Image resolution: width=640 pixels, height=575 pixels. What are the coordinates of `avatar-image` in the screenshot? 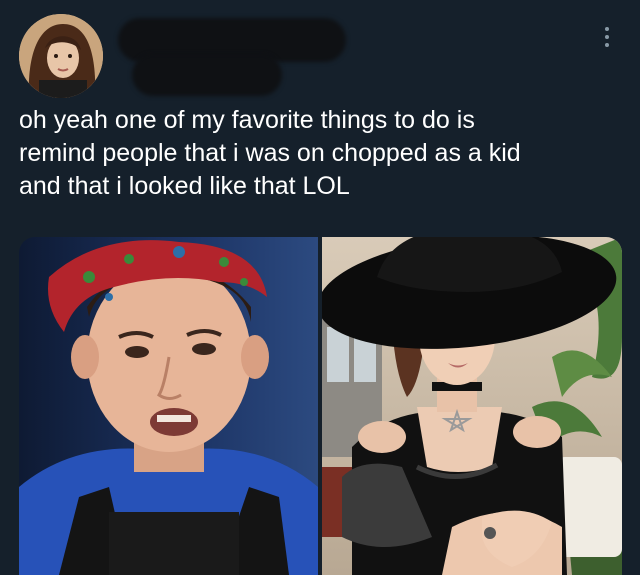 It's located at (61, 56).